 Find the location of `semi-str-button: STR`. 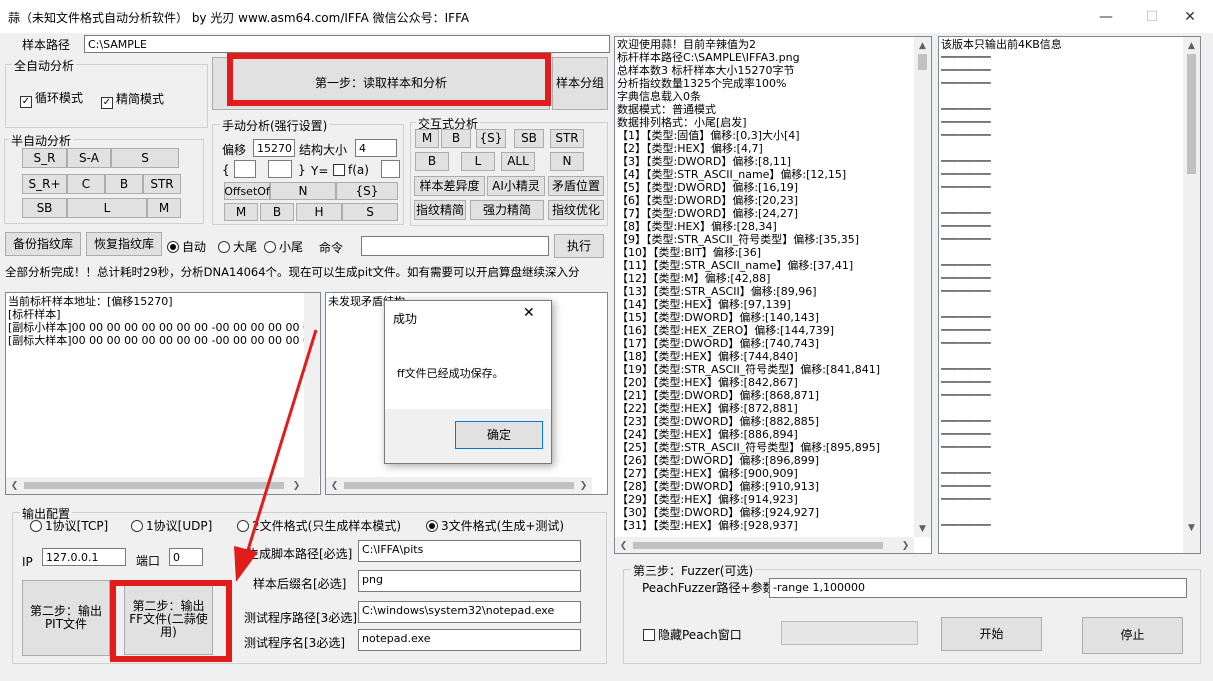

semi-str-button: STR is located at coordinates (162, 184).